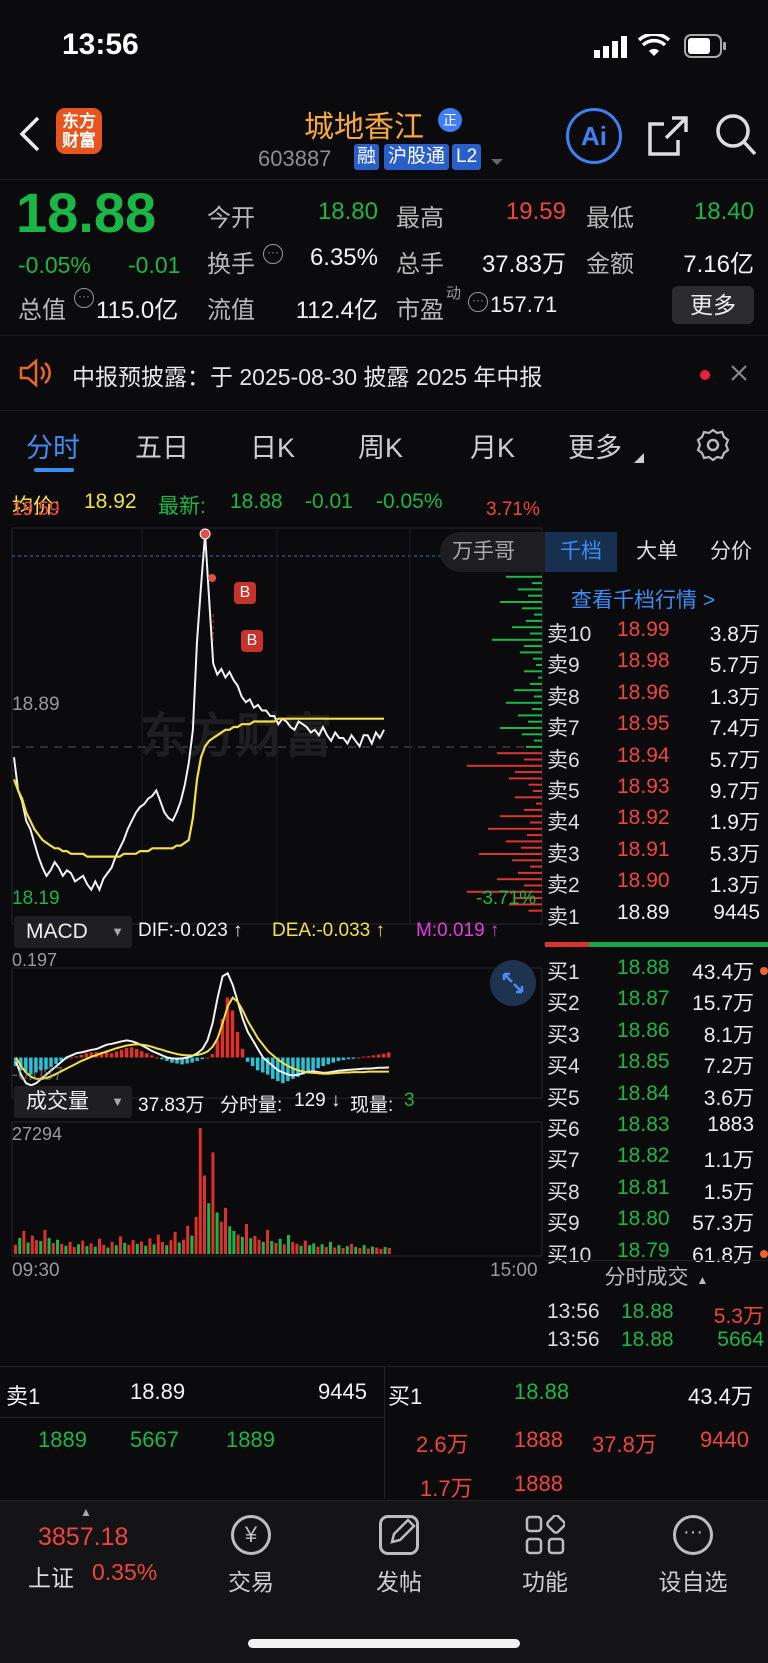 Image resolution: width=768 pixels, height=1663 pixels. What do you see at coordinates (643, 818) in the screenshot?
I see `ask-price: 18.92` at bounding box center [643, 818].